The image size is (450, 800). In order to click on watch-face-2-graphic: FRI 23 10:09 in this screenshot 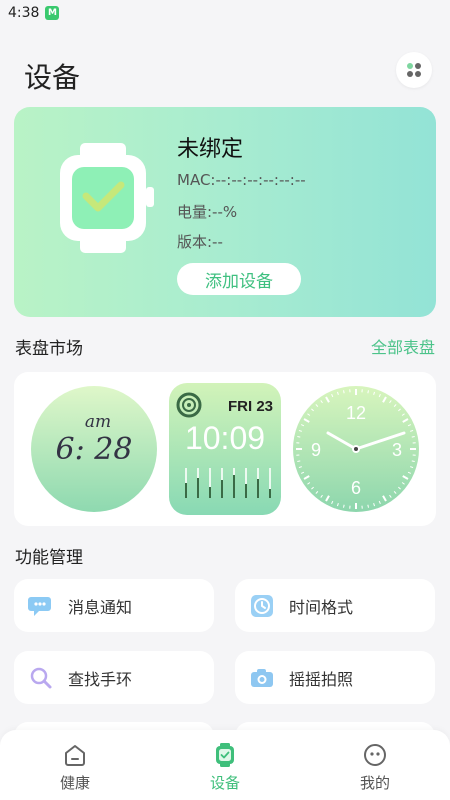, I will do `click(225, 449)`.